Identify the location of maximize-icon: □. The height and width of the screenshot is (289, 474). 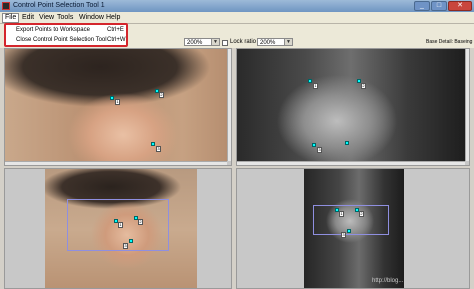
(439, 5).